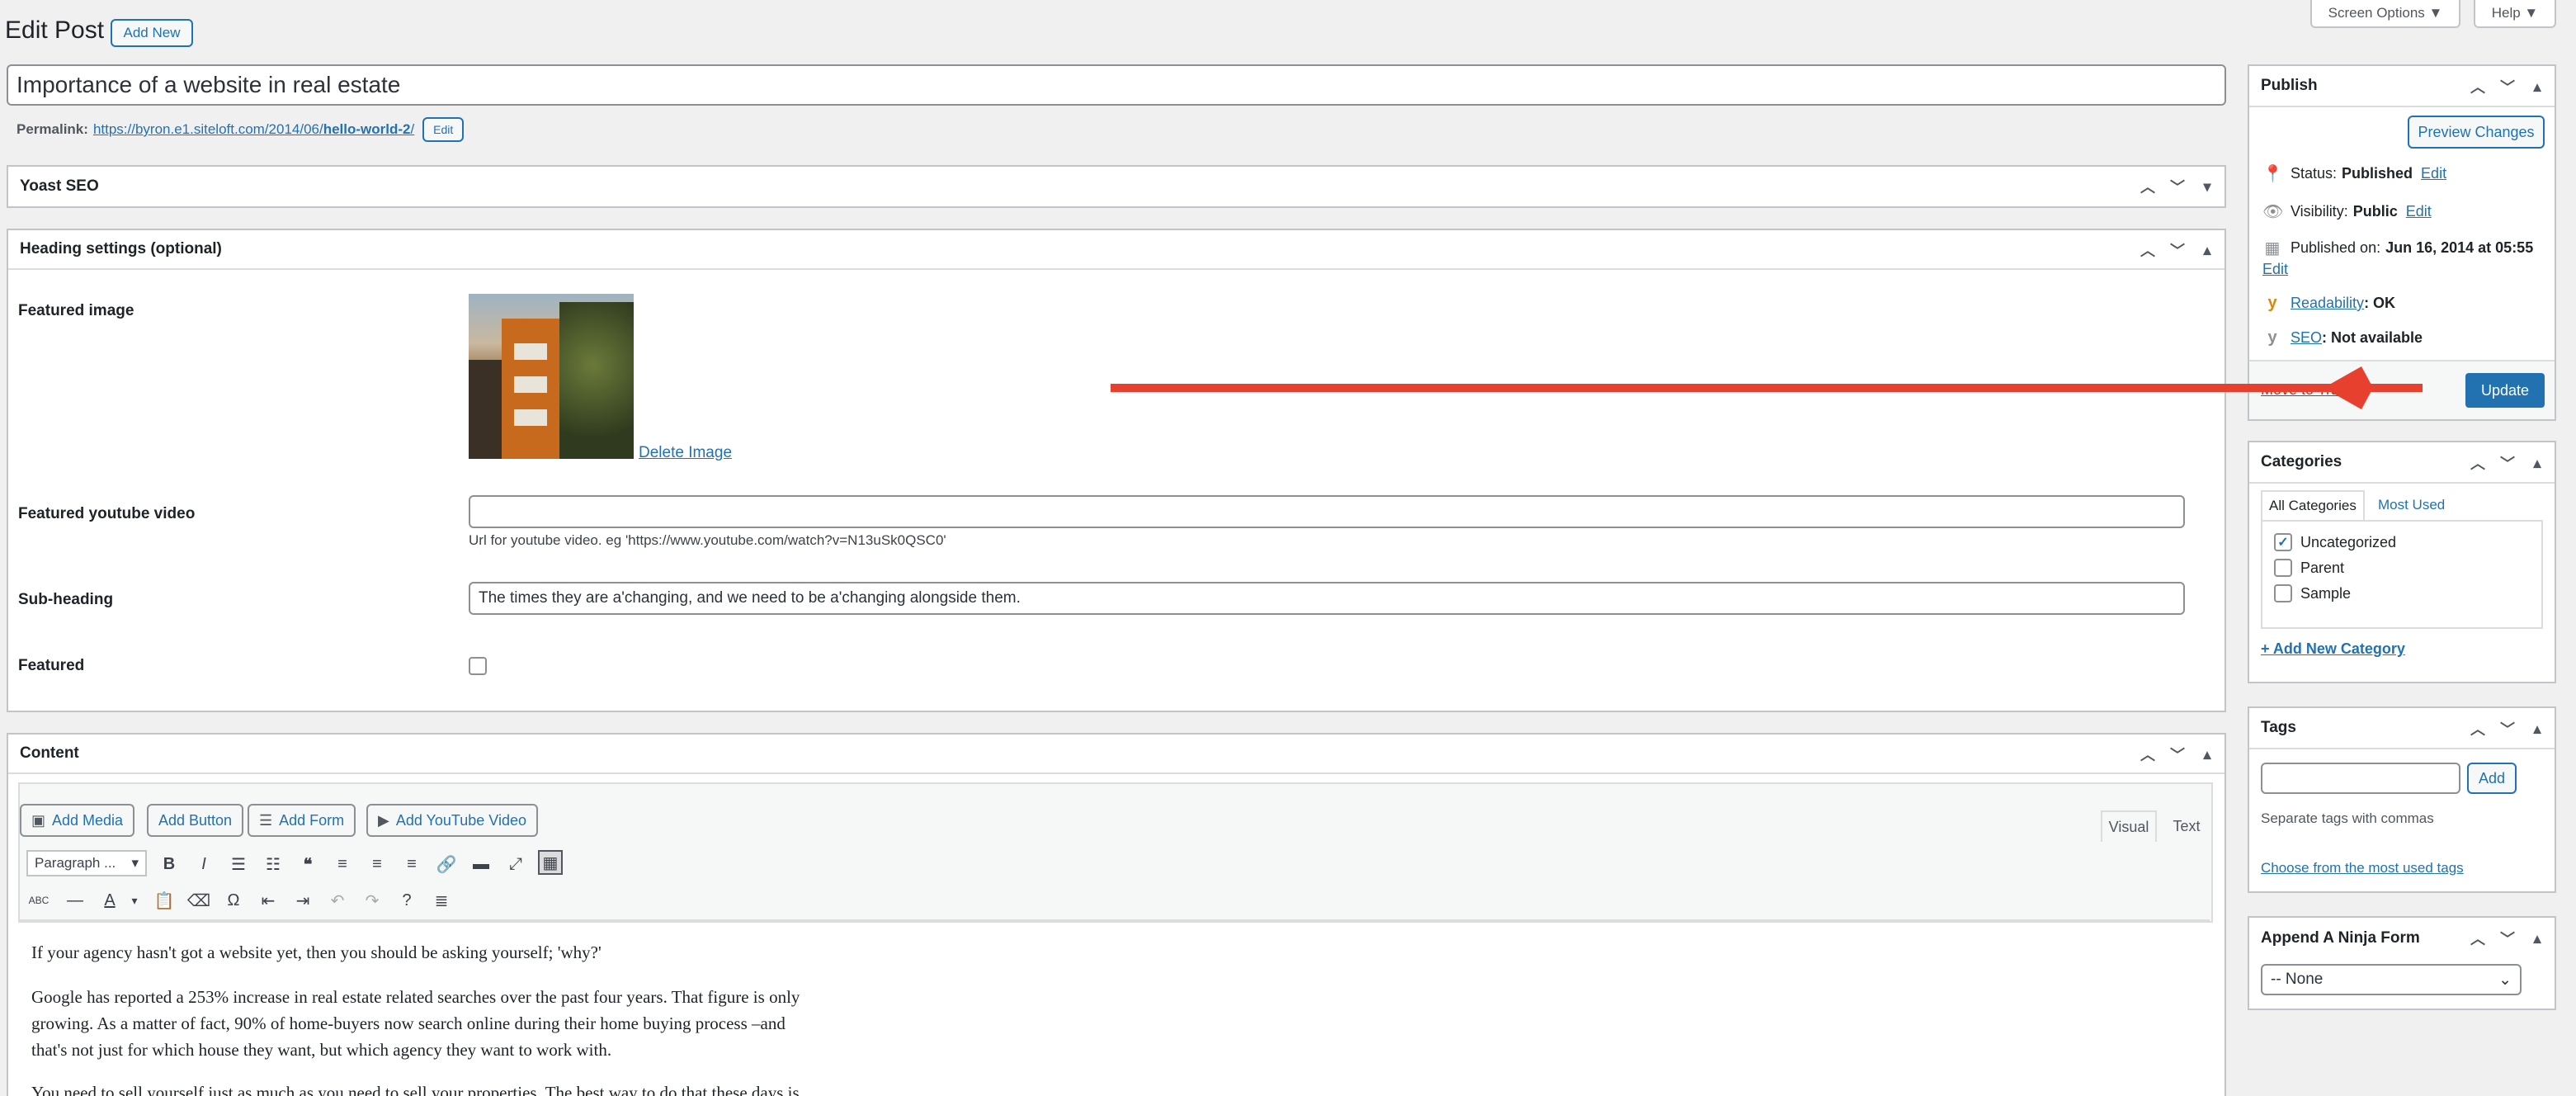  What do you see at coordinates (342, 864) in the screenshot?
I see `align-left-icon: ≡` at bounding box center [342, 864].